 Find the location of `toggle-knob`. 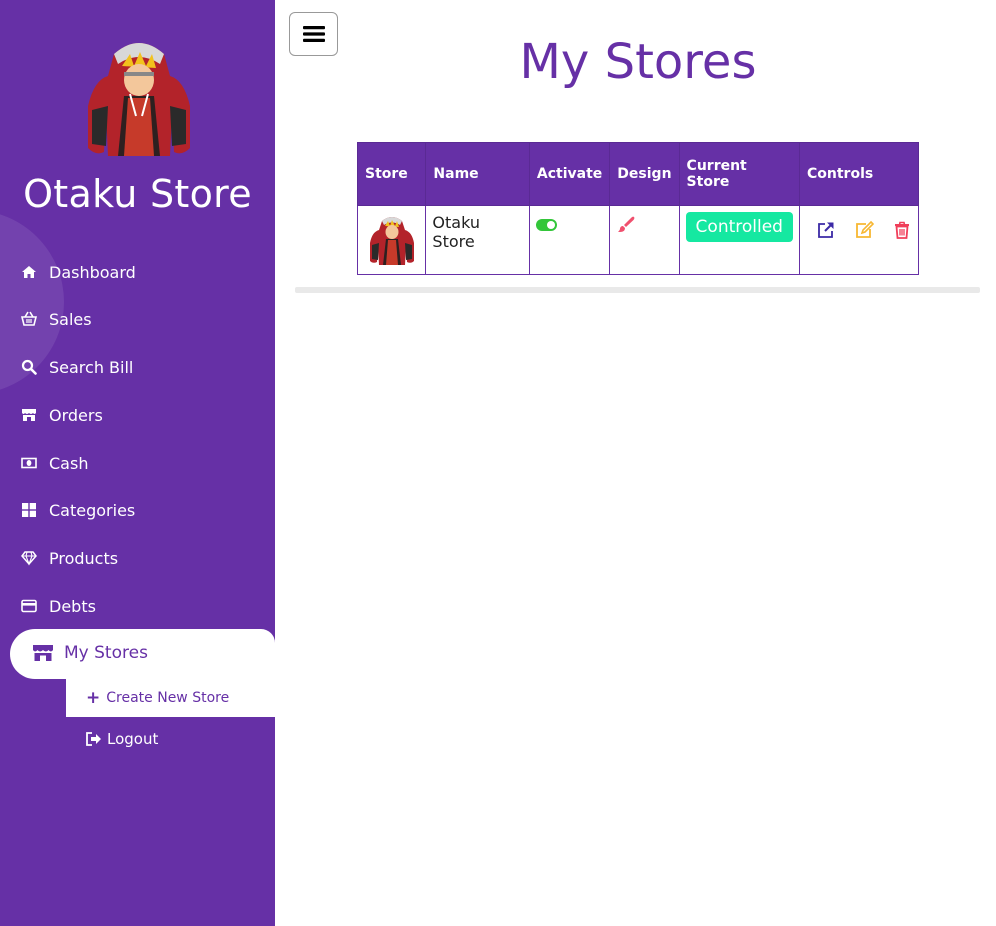

toggle-knob is located at coordinates (550, 225).